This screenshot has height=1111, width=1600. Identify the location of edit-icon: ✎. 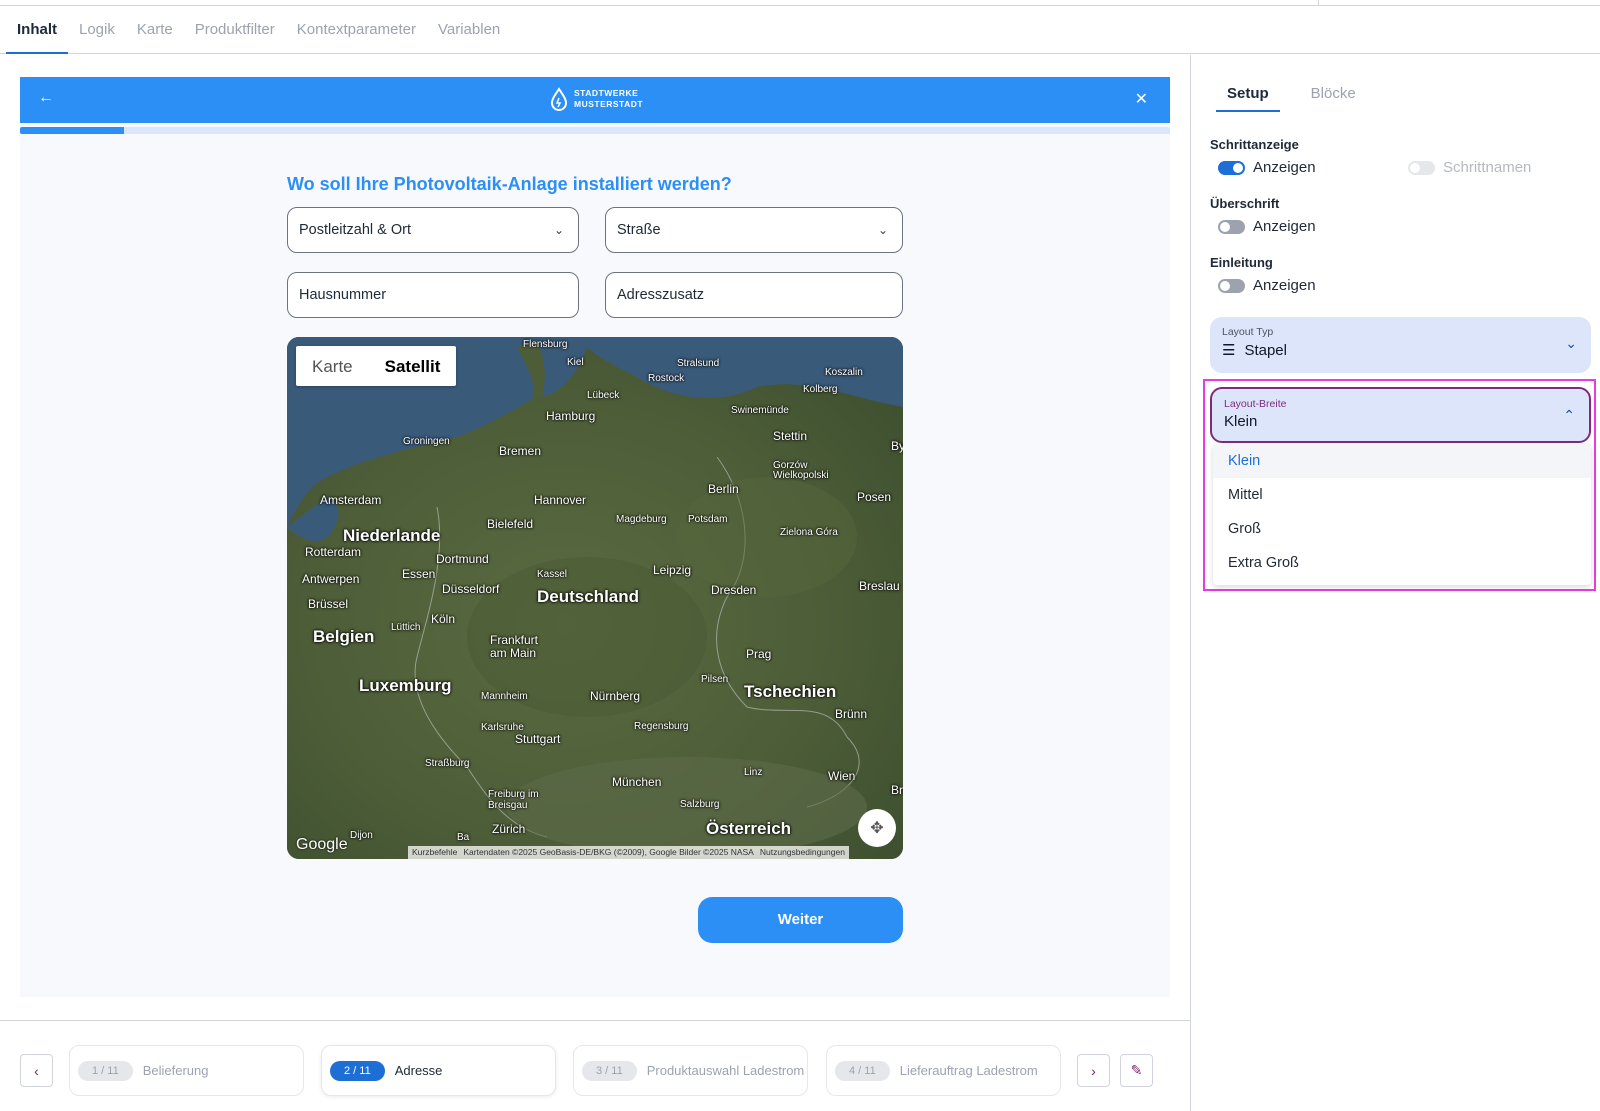
(1136, 1070).